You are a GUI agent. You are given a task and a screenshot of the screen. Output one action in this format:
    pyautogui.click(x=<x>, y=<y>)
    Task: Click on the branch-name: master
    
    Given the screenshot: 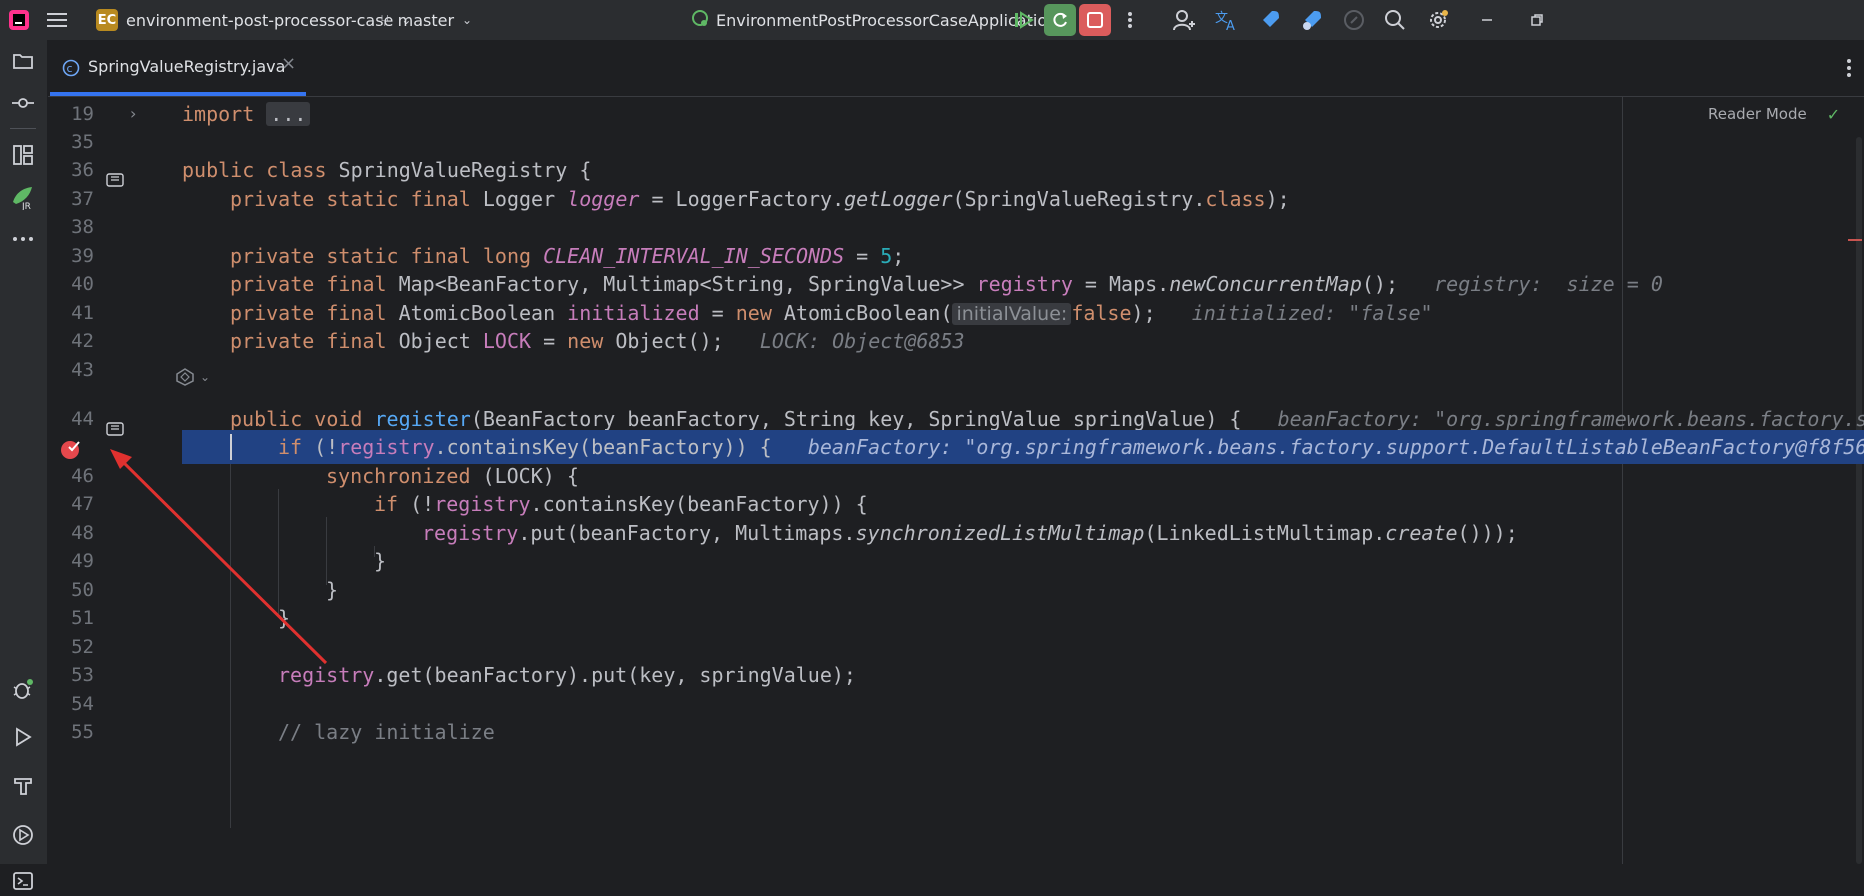 What is the action you would take?
    pyautogui.click(x=426, y=20)
    